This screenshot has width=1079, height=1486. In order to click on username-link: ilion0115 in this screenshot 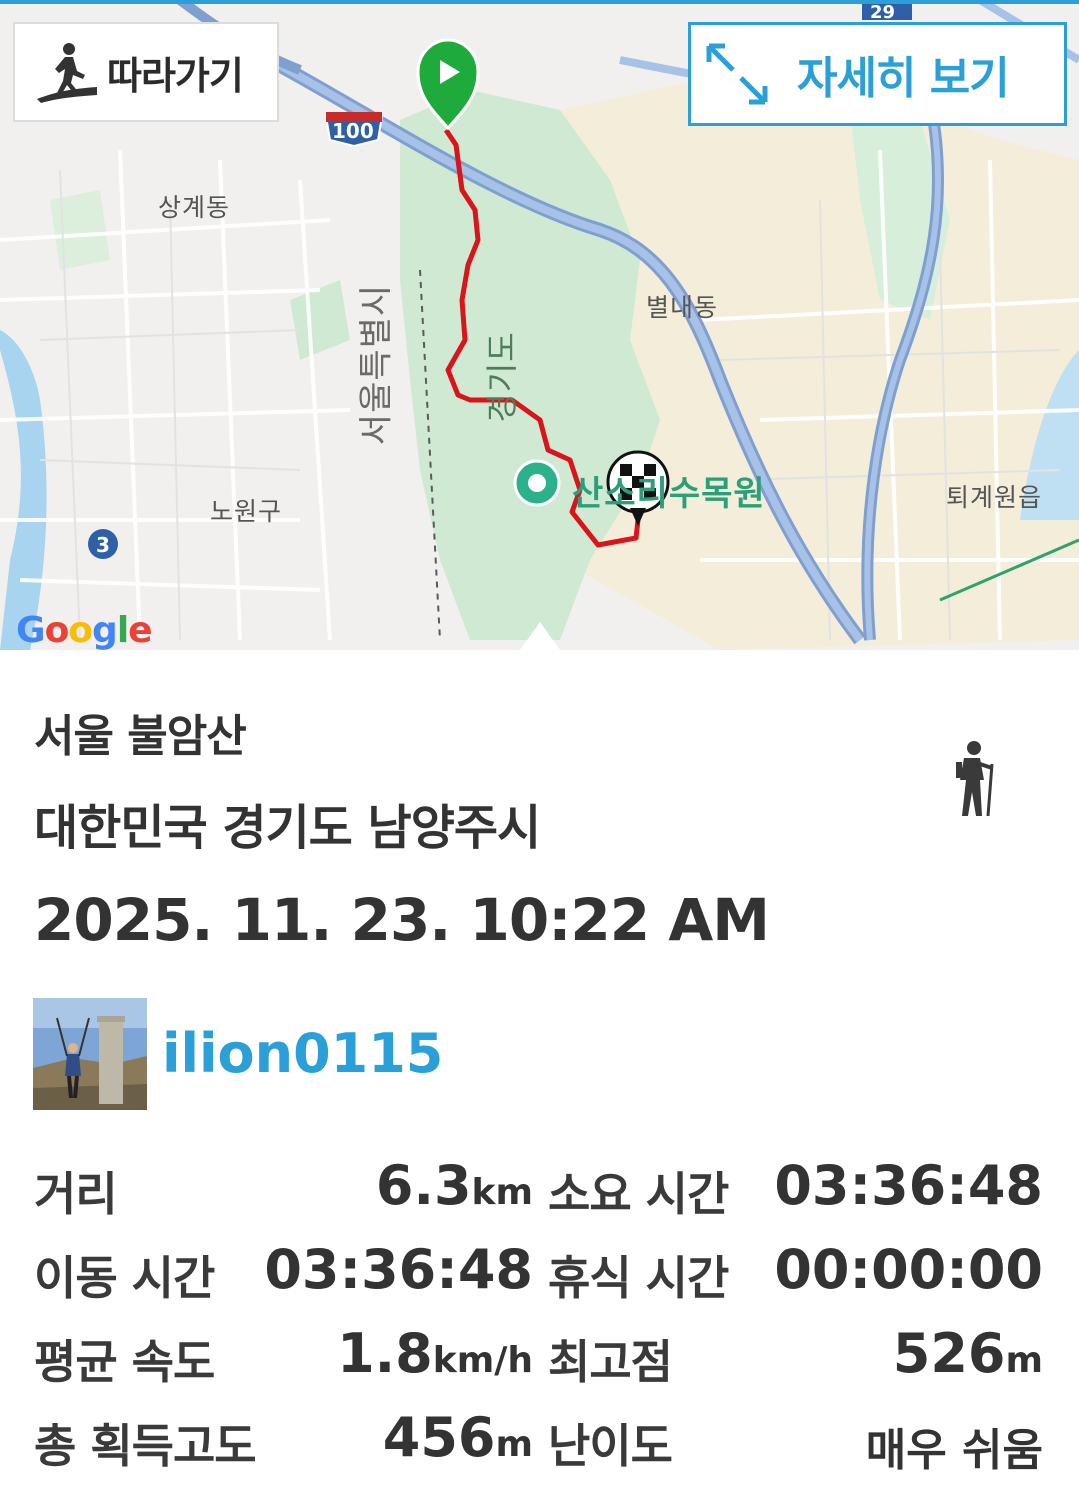, I will do `click(302, 1053)`.